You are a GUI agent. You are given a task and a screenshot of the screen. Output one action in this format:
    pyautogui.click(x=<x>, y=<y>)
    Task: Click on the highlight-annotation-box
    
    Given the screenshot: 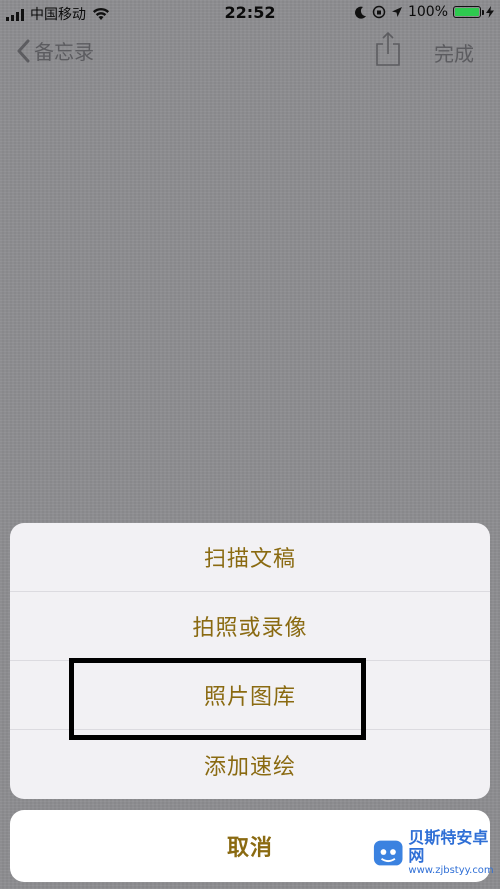 What is the action you would take?
    pyautogui.click(x=217, y=699)
    